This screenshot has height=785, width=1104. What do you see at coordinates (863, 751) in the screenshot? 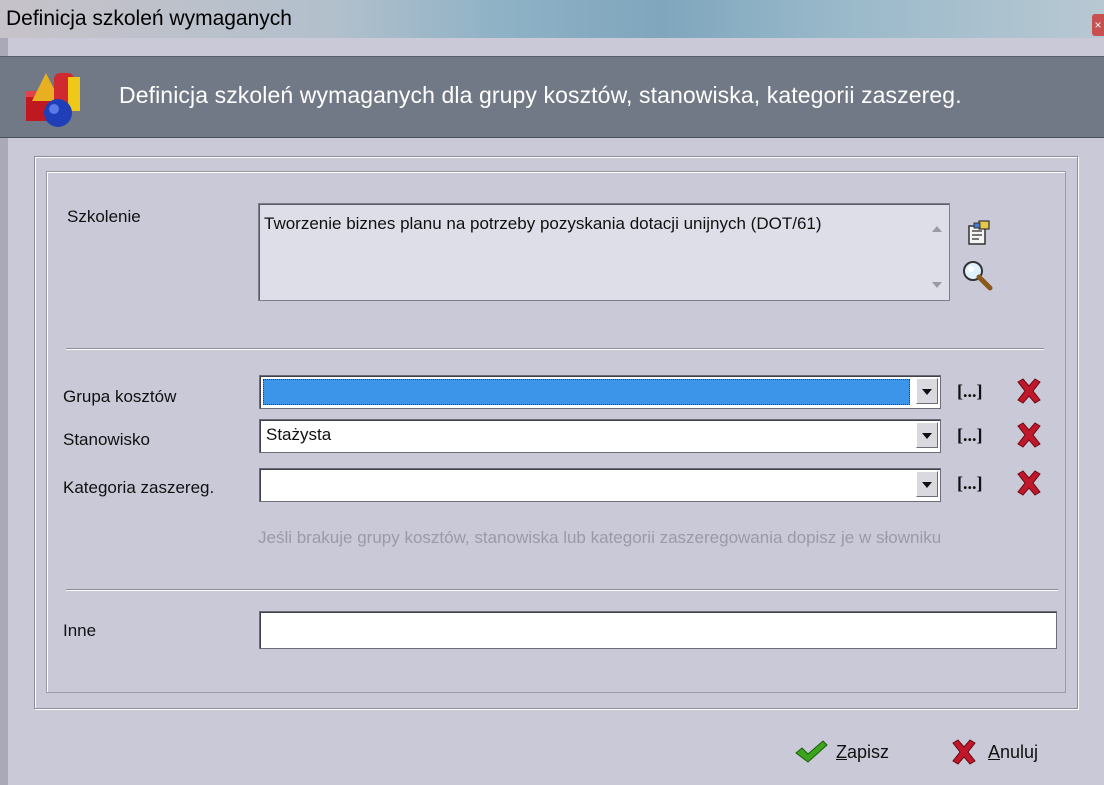
I see `save-label: Zapisz` at bounding box center [863, 751].